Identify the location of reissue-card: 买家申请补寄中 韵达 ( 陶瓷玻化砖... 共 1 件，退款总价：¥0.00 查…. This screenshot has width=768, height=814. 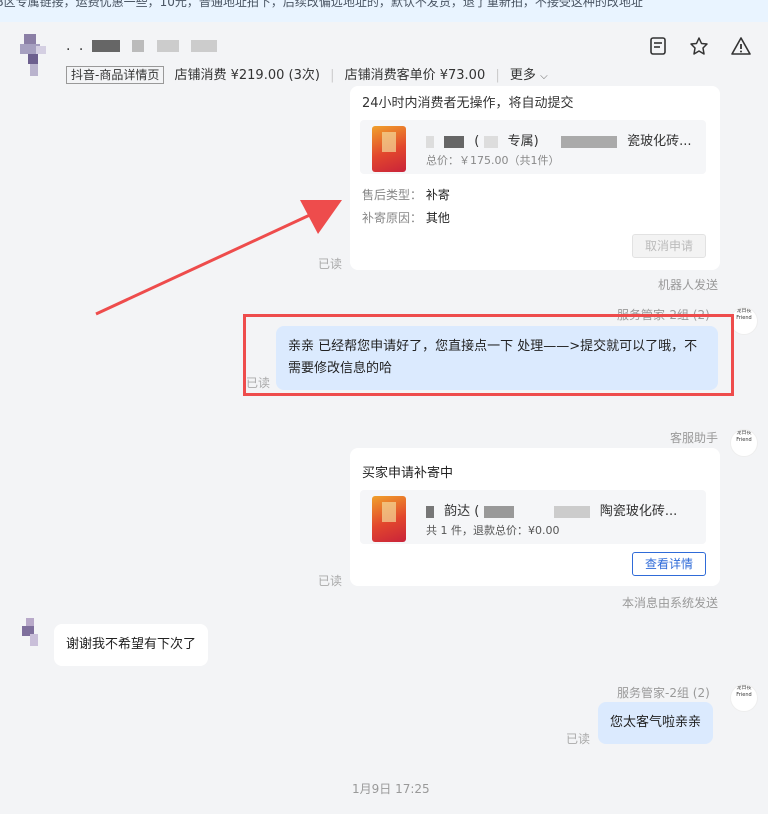
(535, 517).